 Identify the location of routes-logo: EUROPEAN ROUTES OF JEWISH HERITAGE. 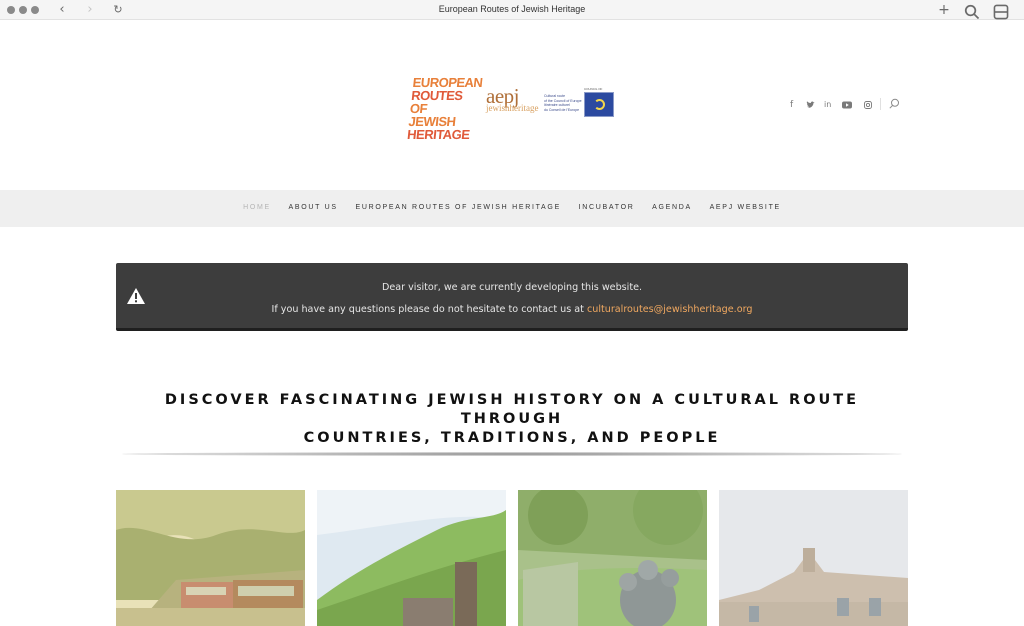
(444, 108).